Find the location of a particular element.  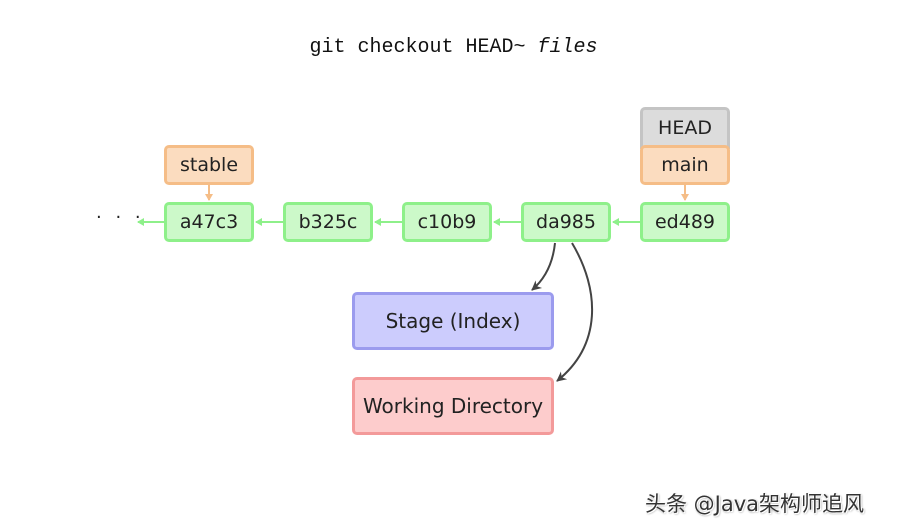

commit-id: ed489 is located at coordinates (684, 222).